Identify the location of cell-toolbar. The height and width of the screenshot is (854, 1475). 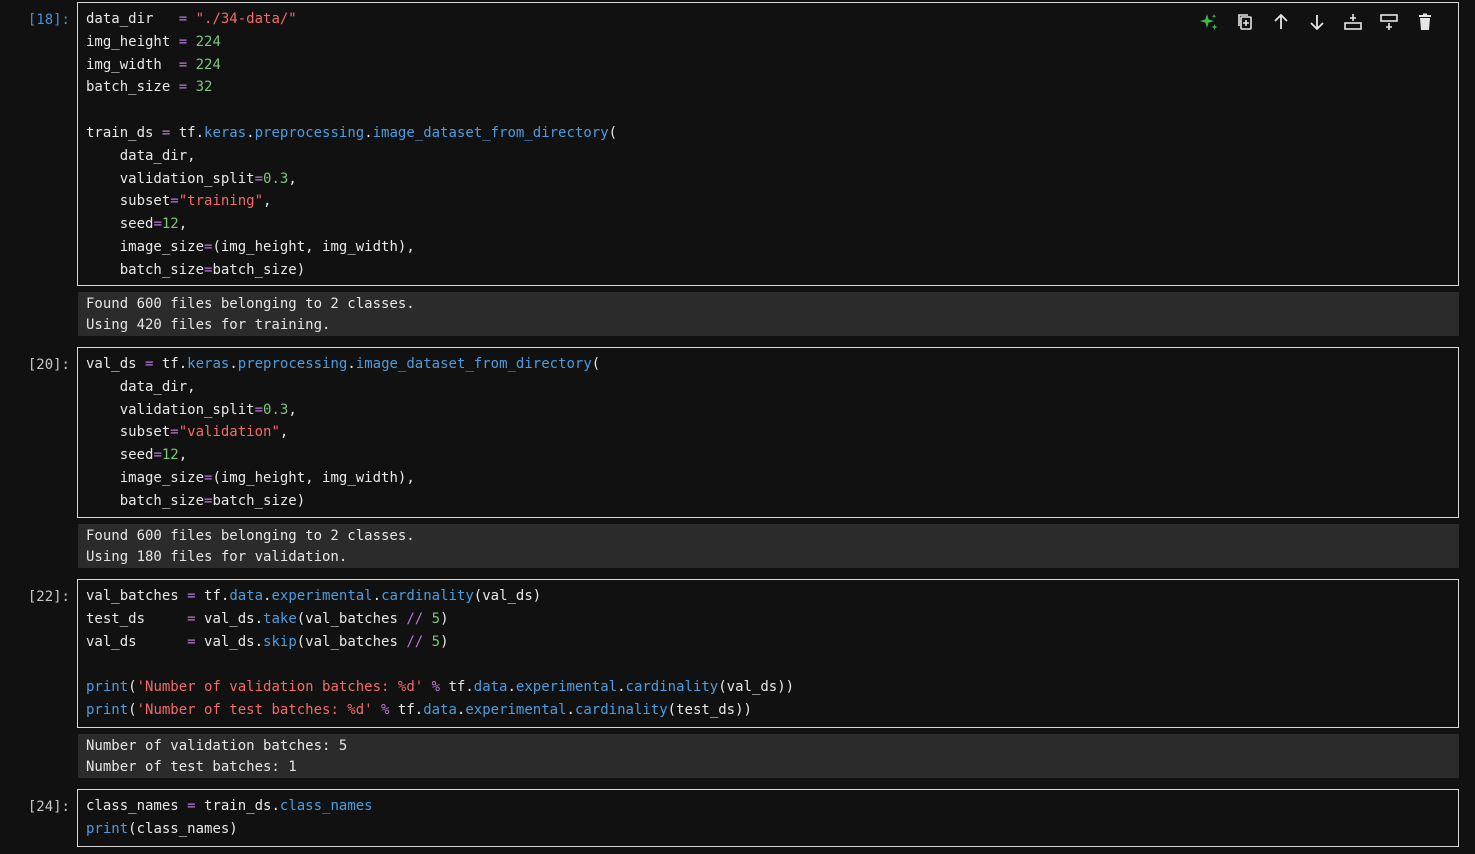
(1317, 22).